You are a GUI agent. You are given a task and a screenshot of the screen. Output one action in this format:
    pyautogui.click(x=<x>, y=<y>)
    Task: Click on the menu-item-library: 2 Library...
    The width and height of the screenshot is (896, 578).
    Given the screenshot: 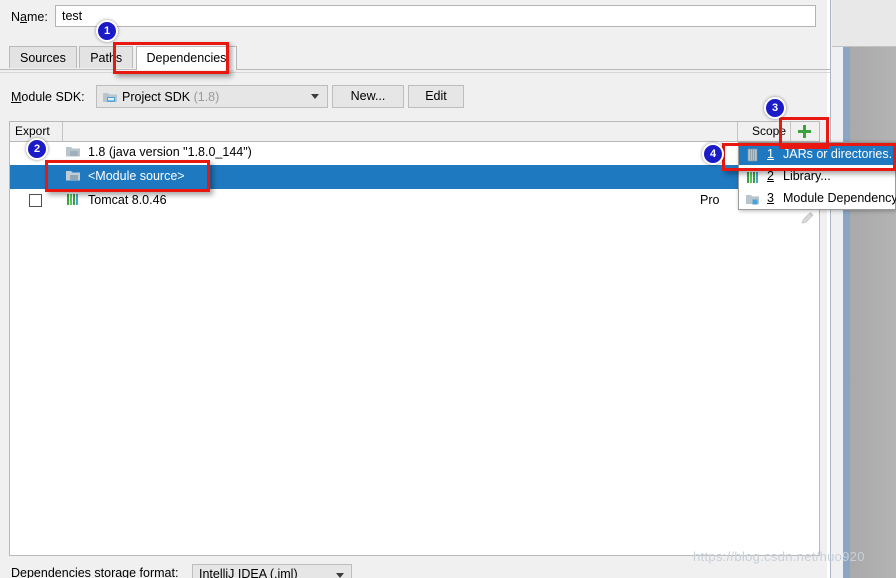 What is the action you would take?
    pyautogui.click(x=817, y=176)
    